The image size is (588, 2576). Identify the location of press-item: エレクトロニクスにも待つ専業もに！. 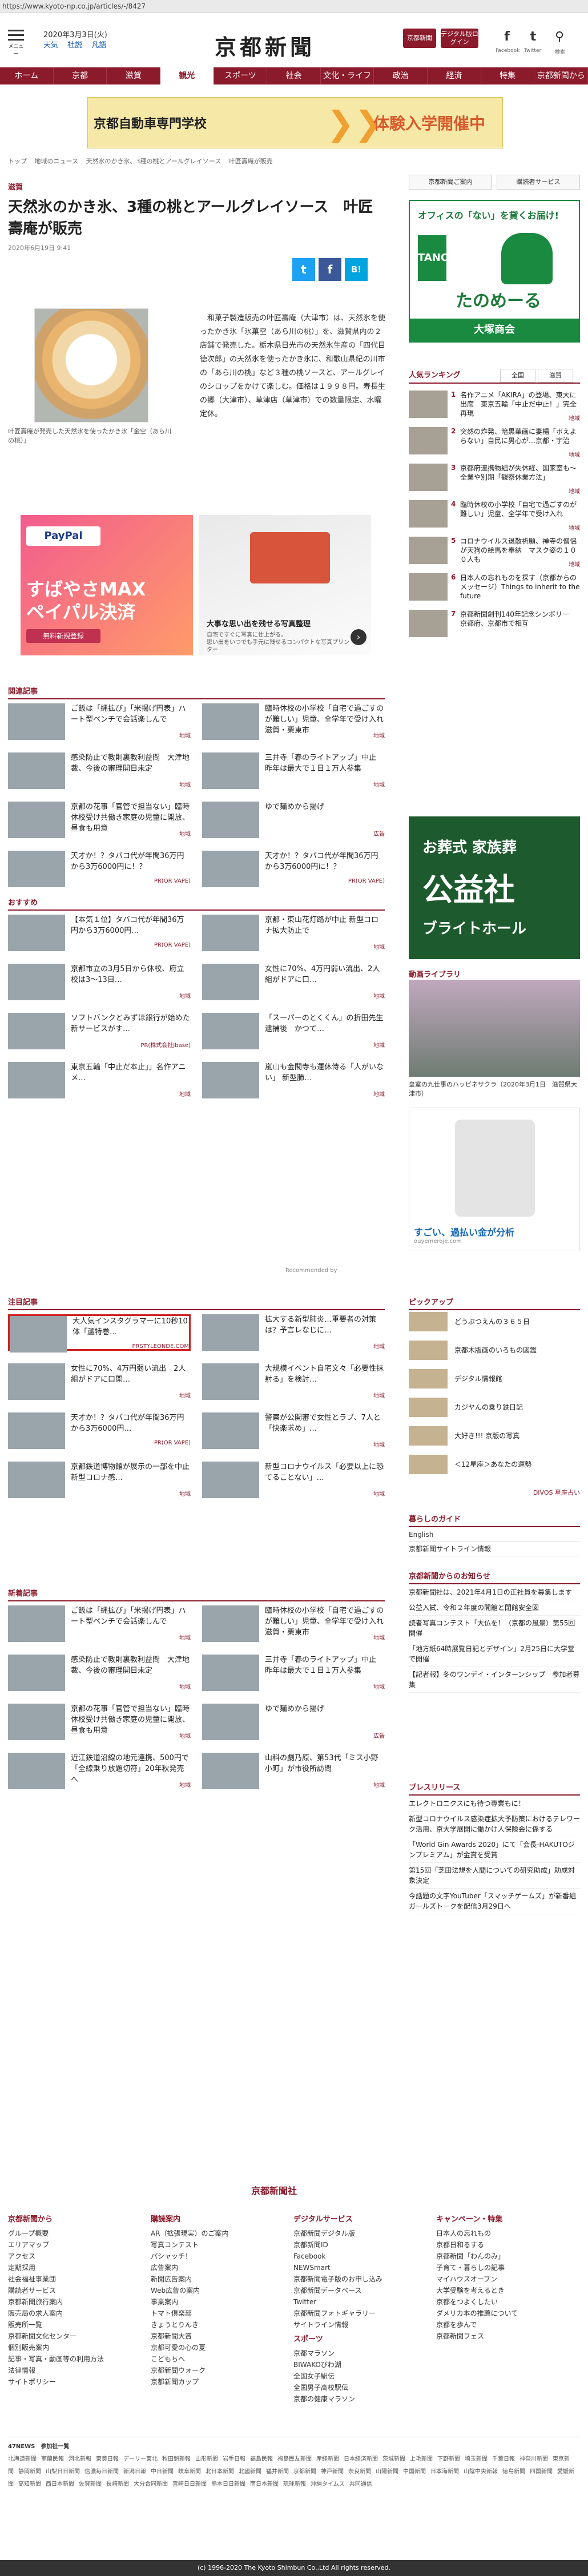
(494, 1804).